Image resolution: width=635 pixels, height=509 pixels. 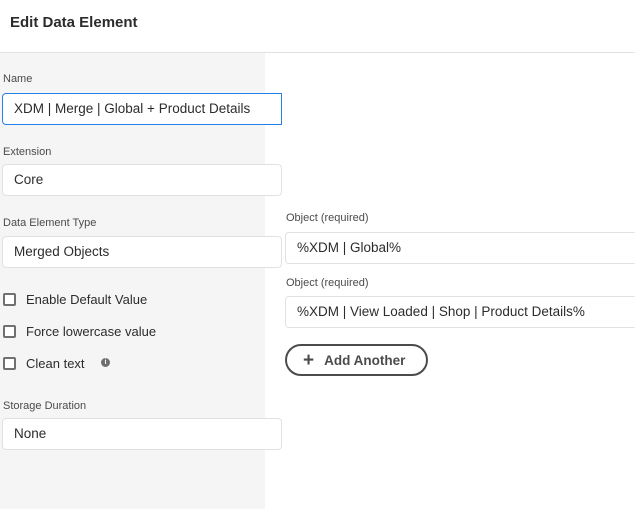 What do you see at coordinates (9, 331) in the screenshot?
I see `force-lowercase-checkbox` at bounding box center [9, 331].